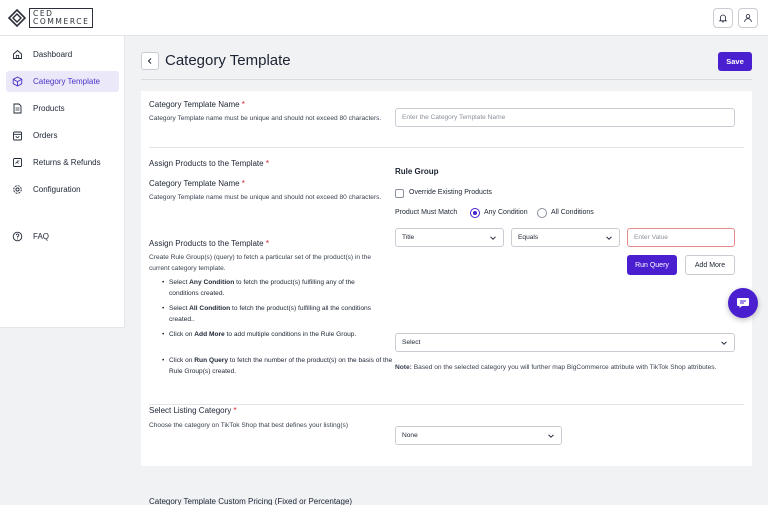 This screenshot has width=768, height=505. I want to click on category-select: Select, so click(565, 342).